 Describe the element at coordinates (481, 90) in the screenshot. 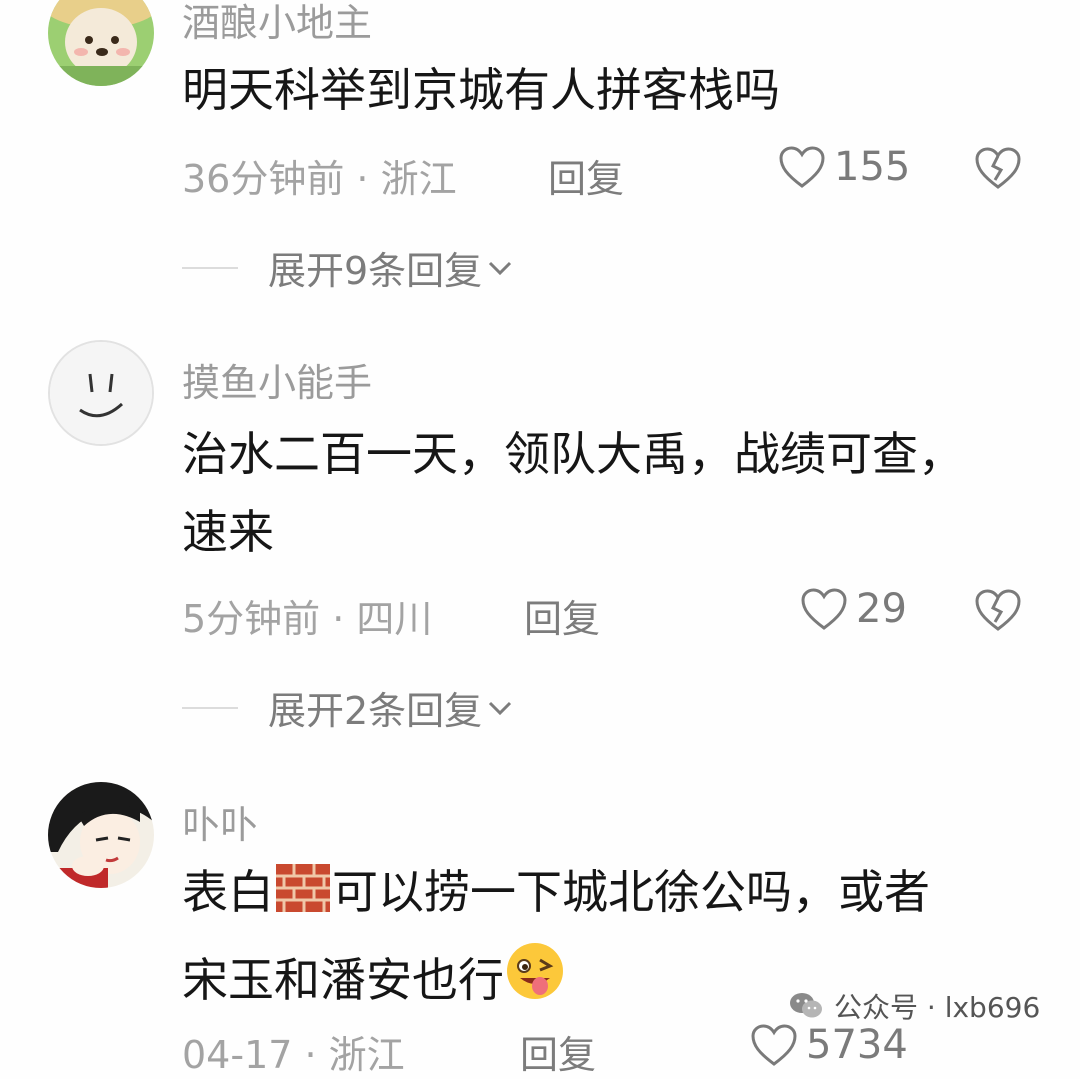

I see `comment-text: 明天科举到京城有人拼客栈吗` at that location.